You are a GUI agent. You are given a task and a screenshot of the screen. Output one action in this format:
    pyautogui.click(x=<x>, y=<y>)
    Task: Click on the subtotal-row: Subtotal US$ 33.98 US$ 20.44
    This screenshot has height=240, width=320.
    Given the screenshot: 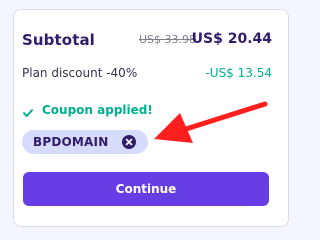 What is the action you would take?
    pyautogui.click(x=147, y=42)
    